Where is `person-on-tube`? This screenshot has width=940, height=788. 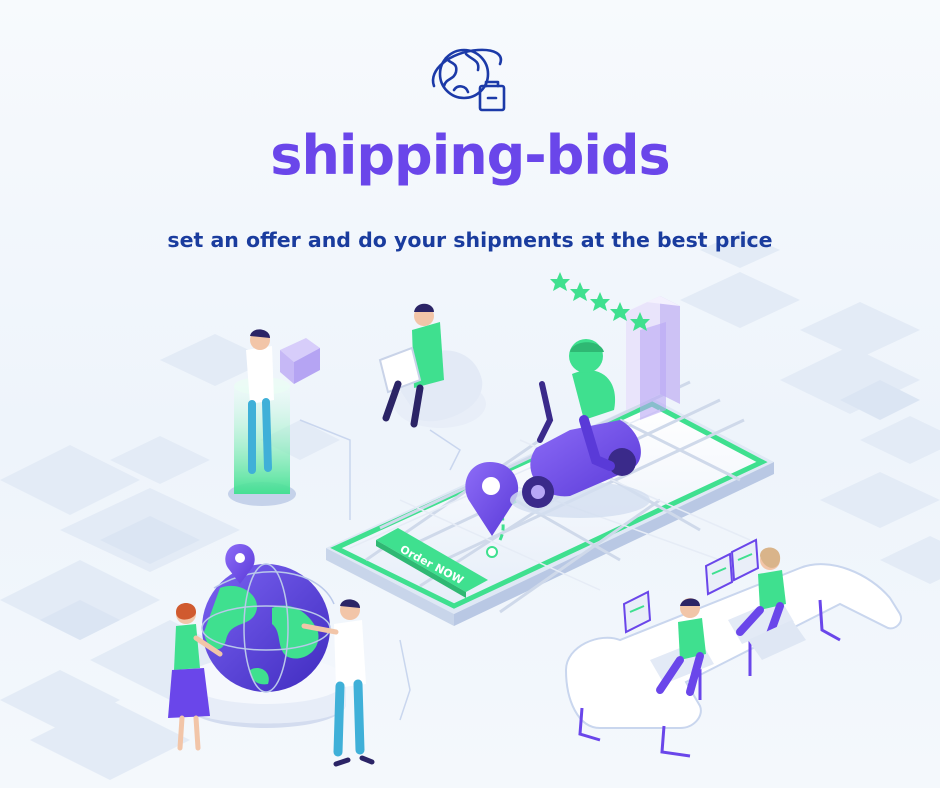 person-on-tube is located at coordinates (274, 417).